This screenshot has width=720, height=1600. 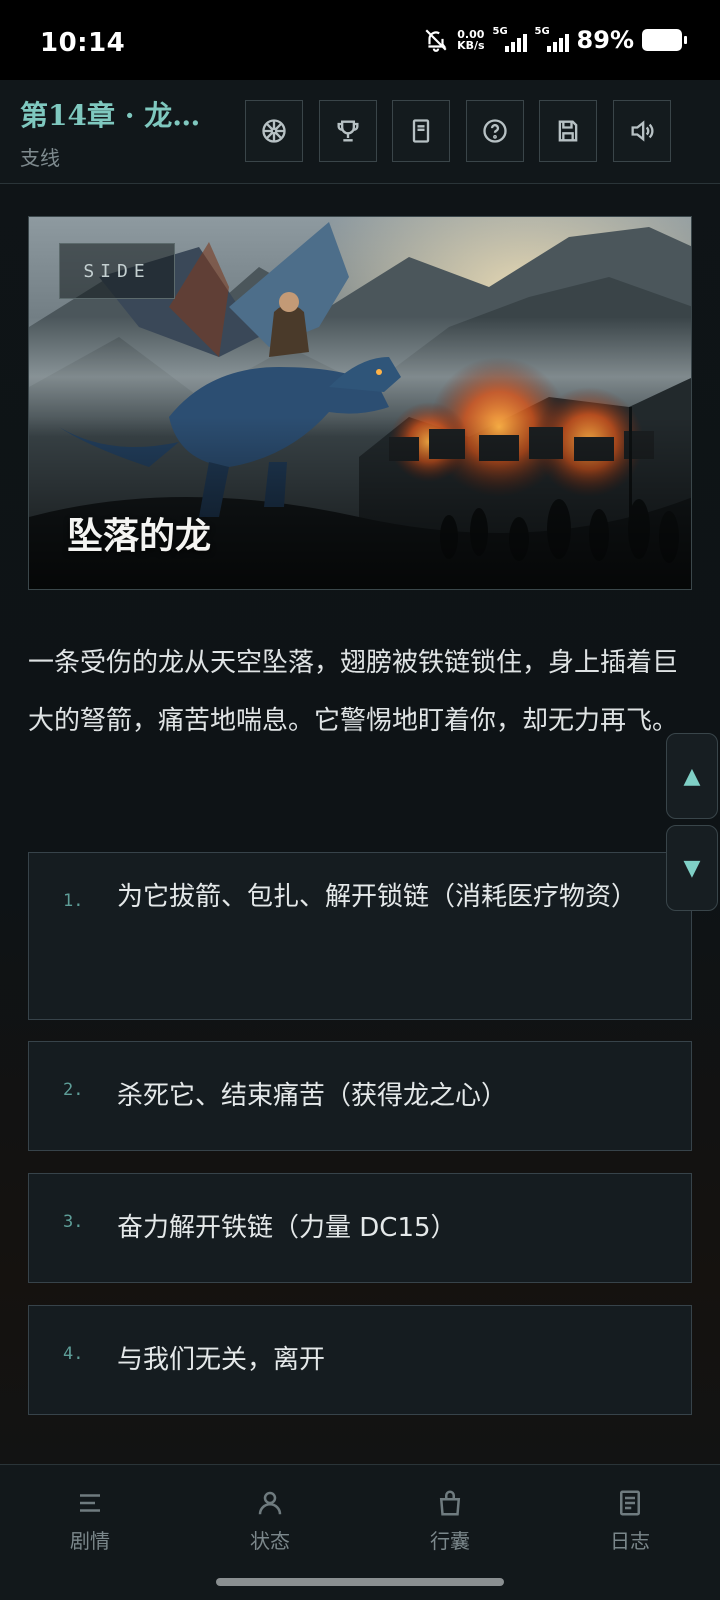 I want to click on book-icon, so click(x=421, y=131).